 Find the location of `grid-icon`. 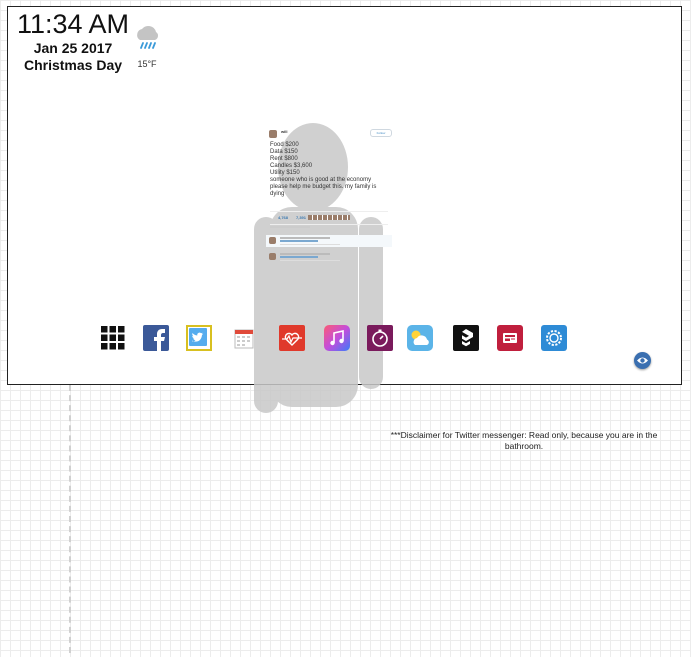

grid-icon is located at coordinates (113, 338).